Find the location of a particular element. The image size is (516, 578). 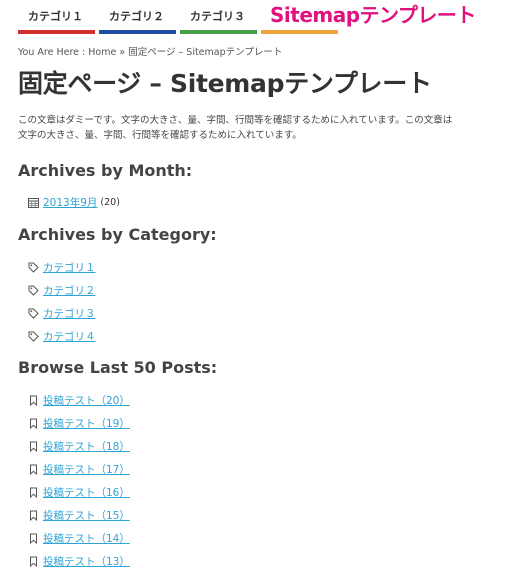

post-link: 投稿テスト（15） is located at coordinates (86, 516).